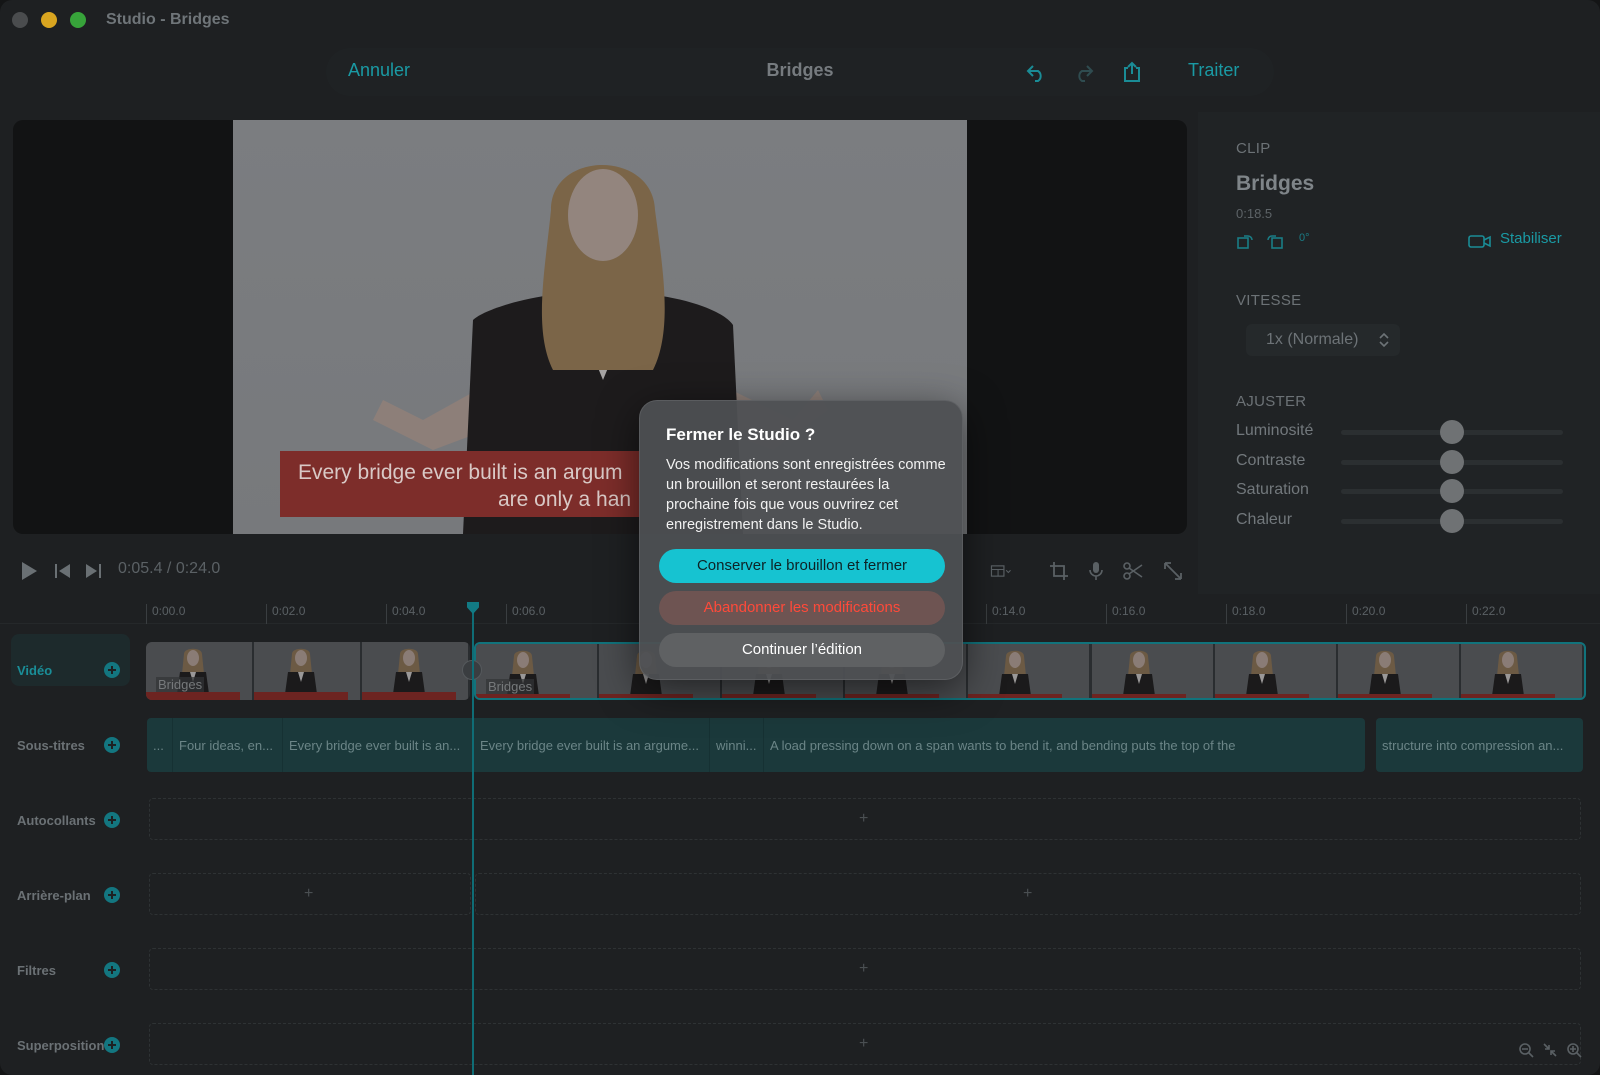  What do you see at coordinates (112, 970) in the screenshot?
I see `add-filter-button` at bounding box center [112, 970].